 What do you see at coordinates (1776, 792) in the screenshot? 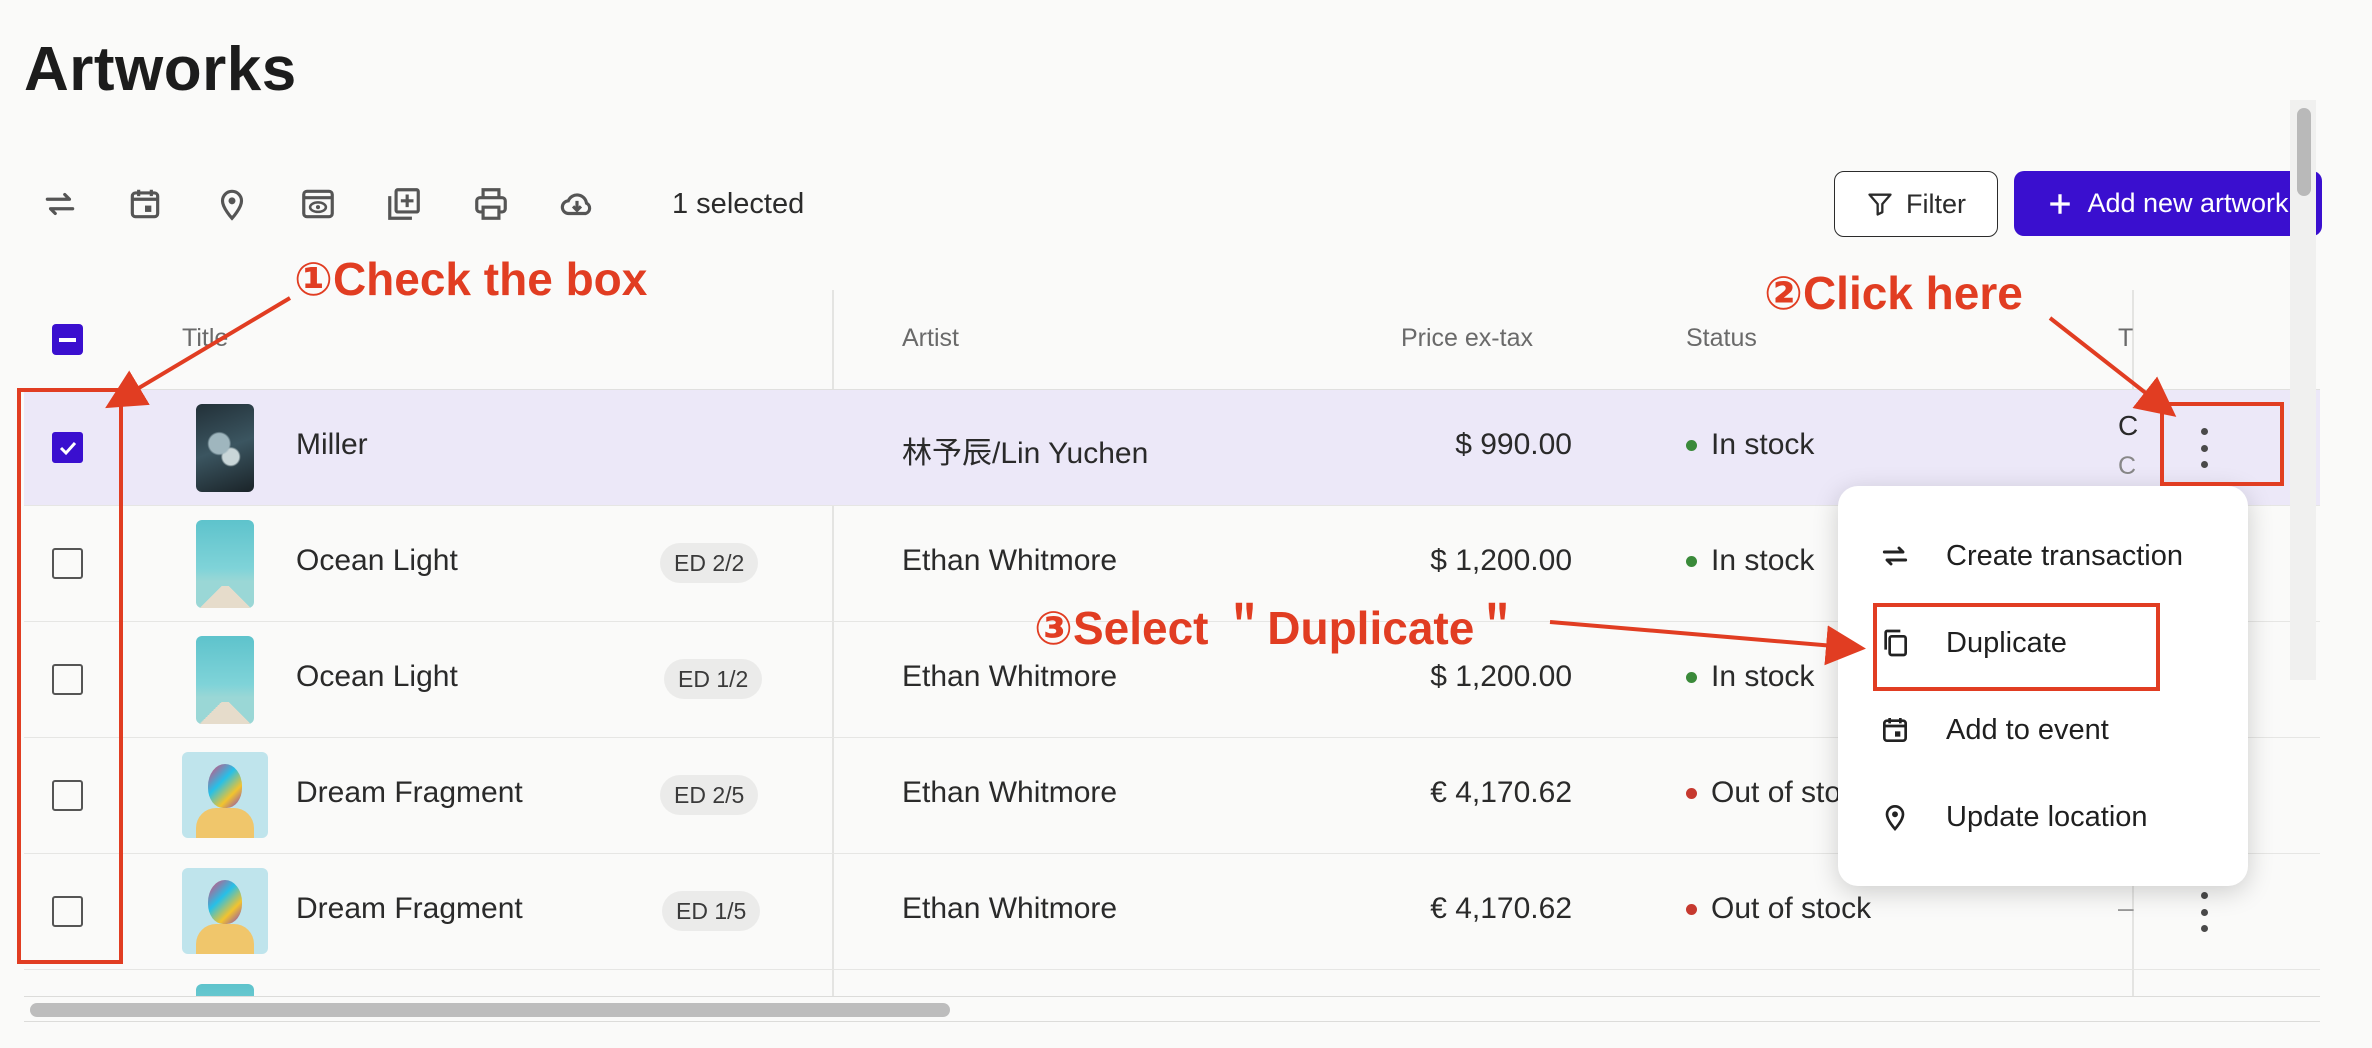
I see `status-label: Out of sto` at bounding box center [1776, 792].